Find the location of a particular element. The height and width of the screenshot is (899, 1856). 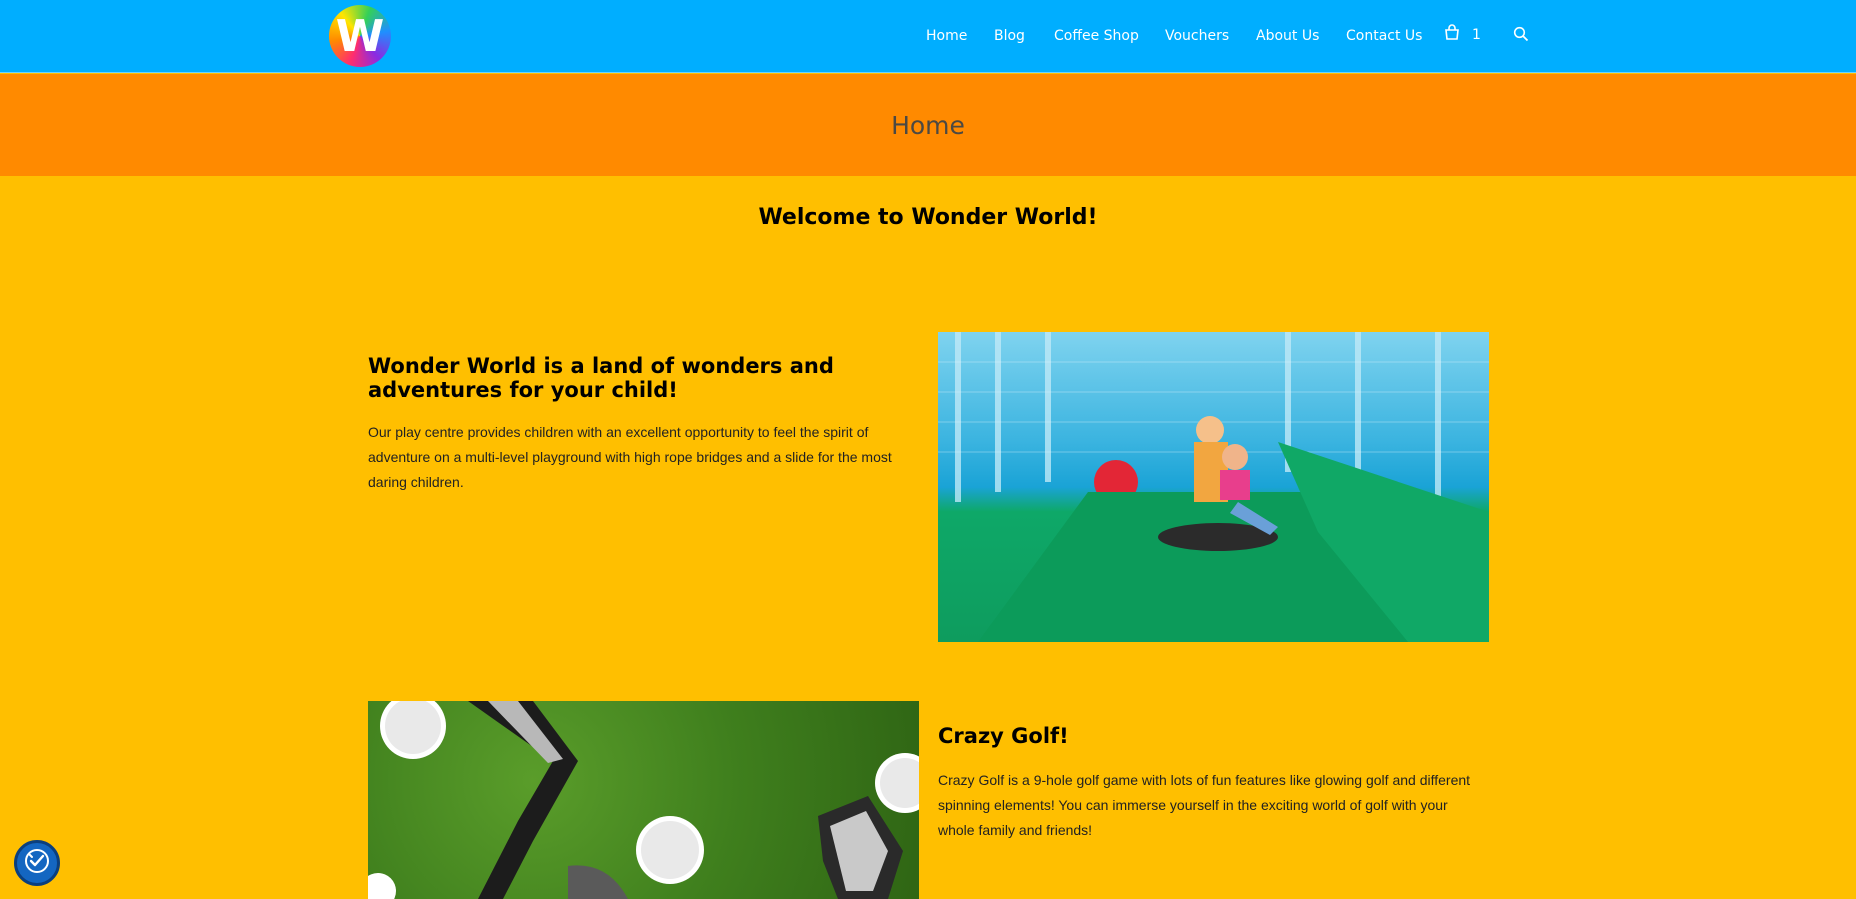

nav-item-coffee-shop: Coffee Shop is located at coordinates (1096, 36).